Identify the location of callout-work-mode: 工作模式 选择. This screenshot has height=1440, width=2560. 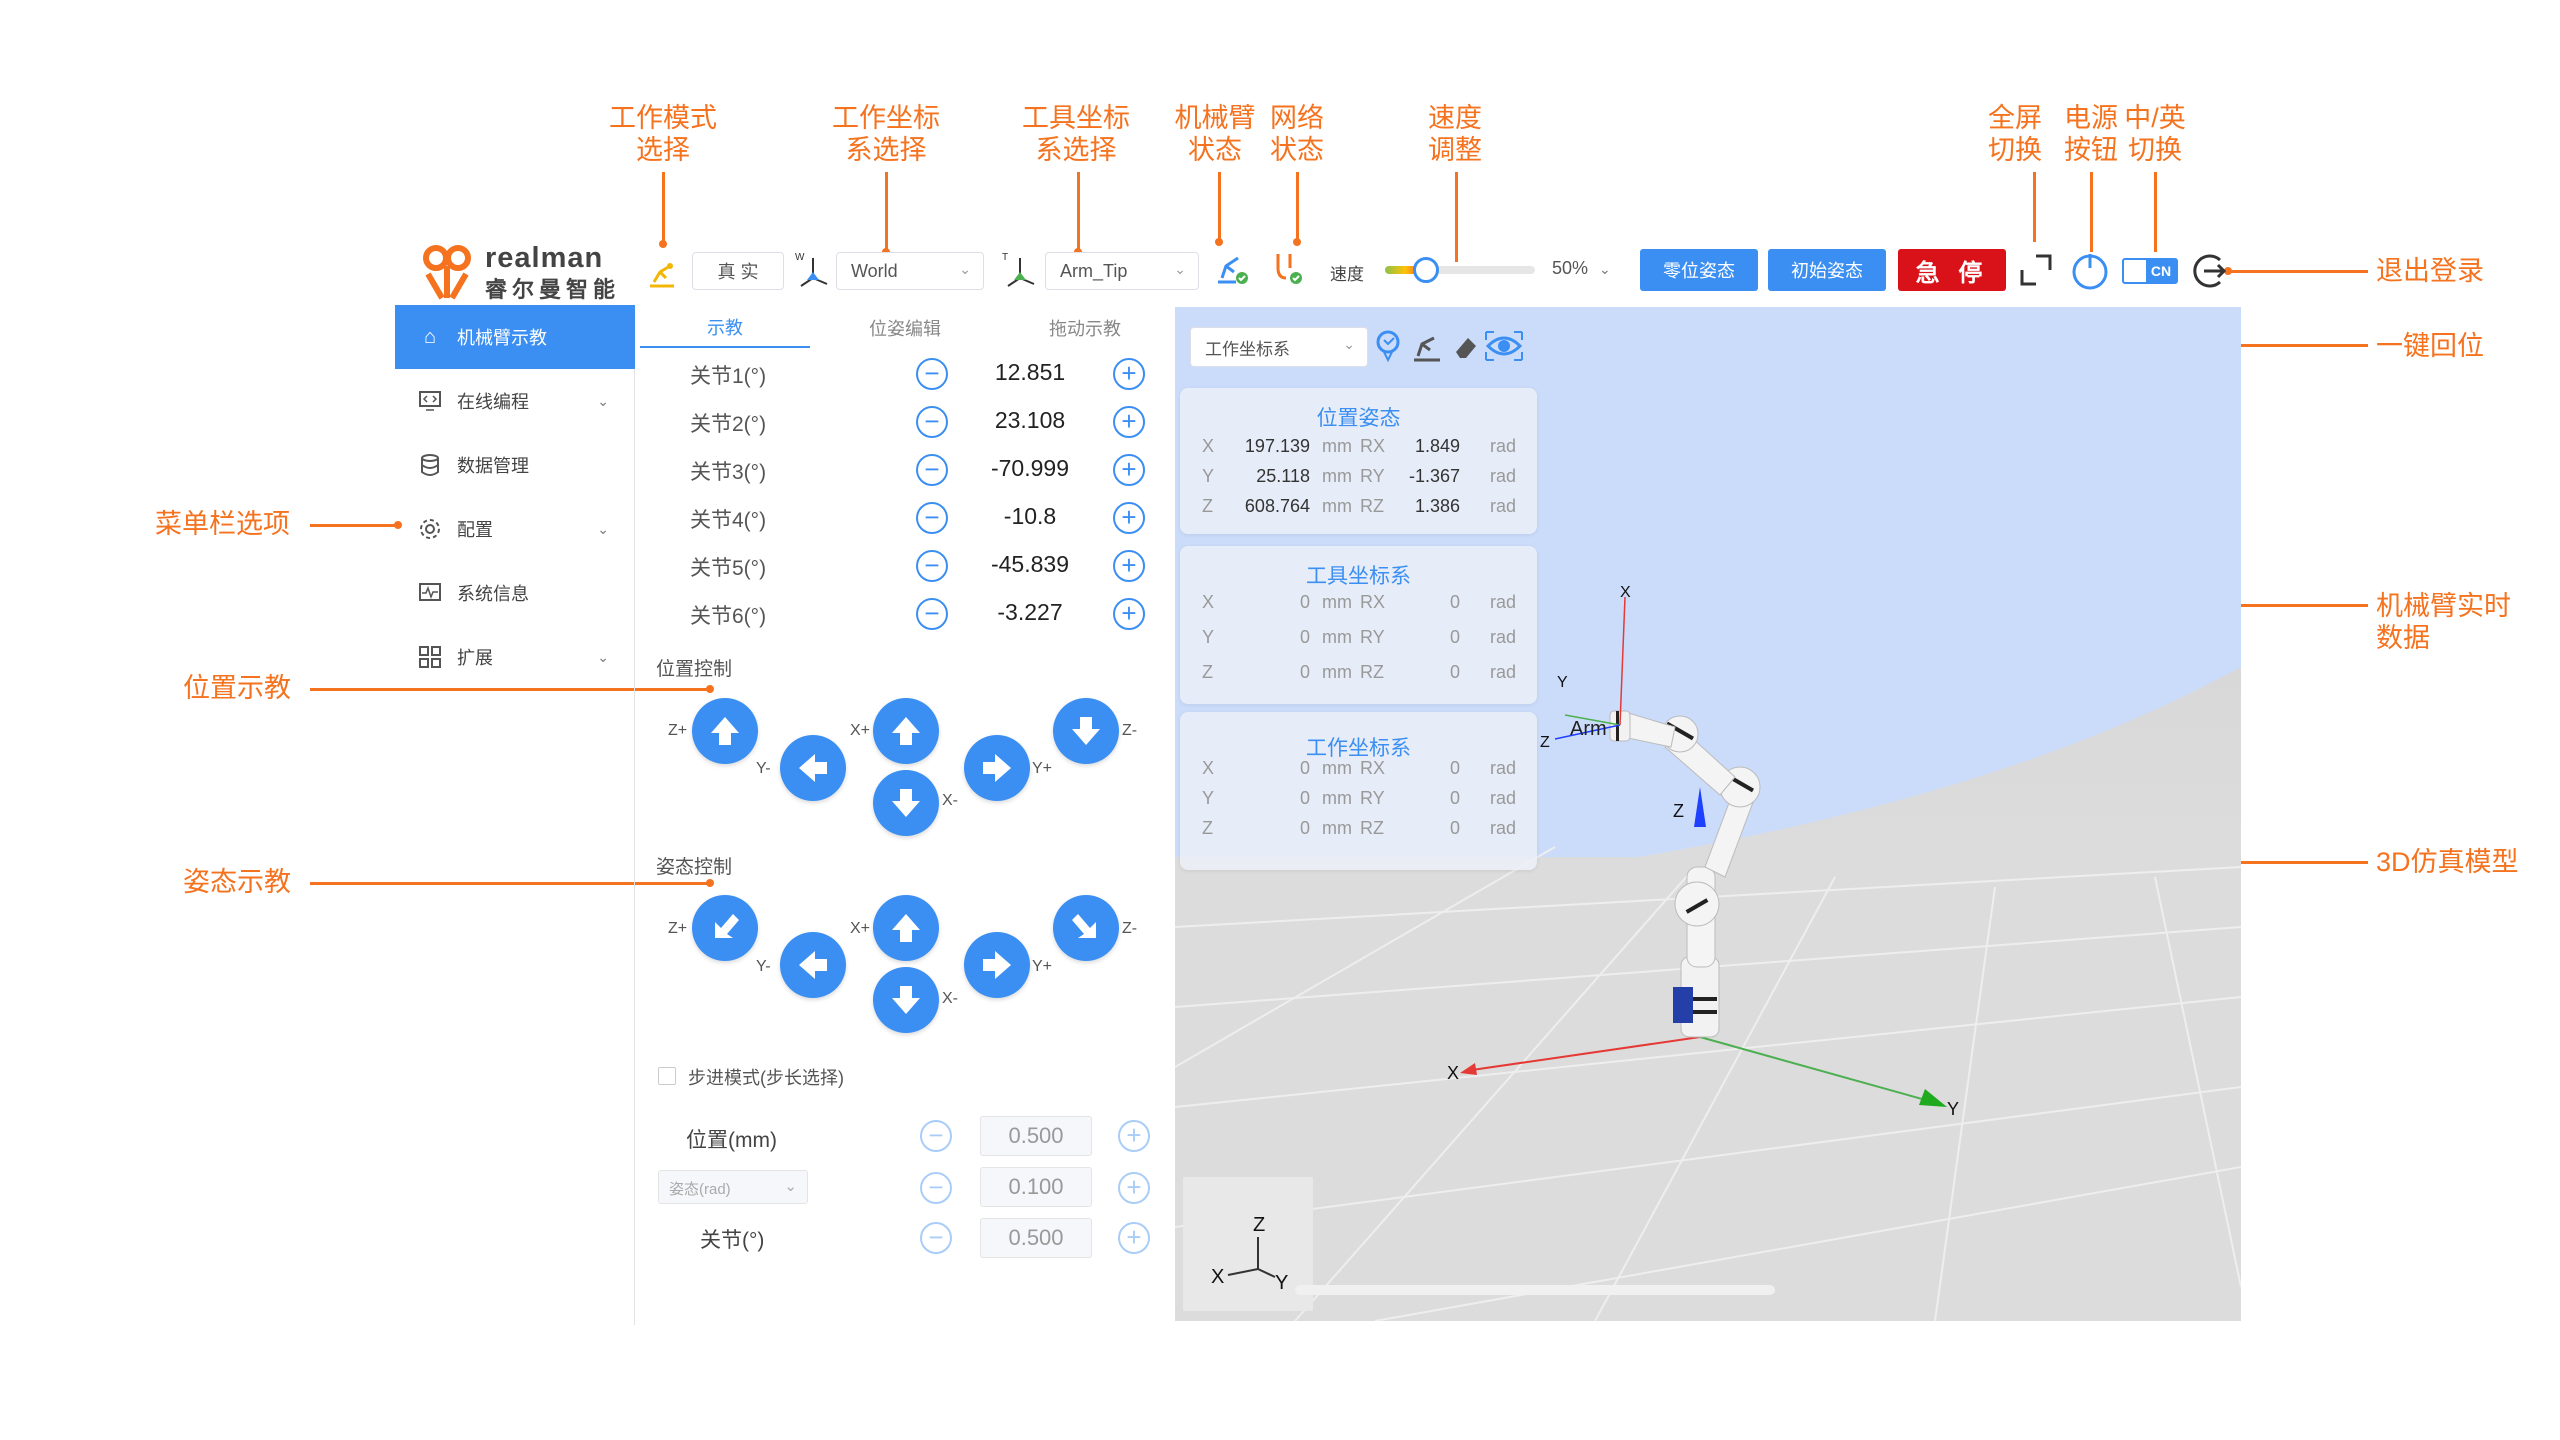
(663, 134).